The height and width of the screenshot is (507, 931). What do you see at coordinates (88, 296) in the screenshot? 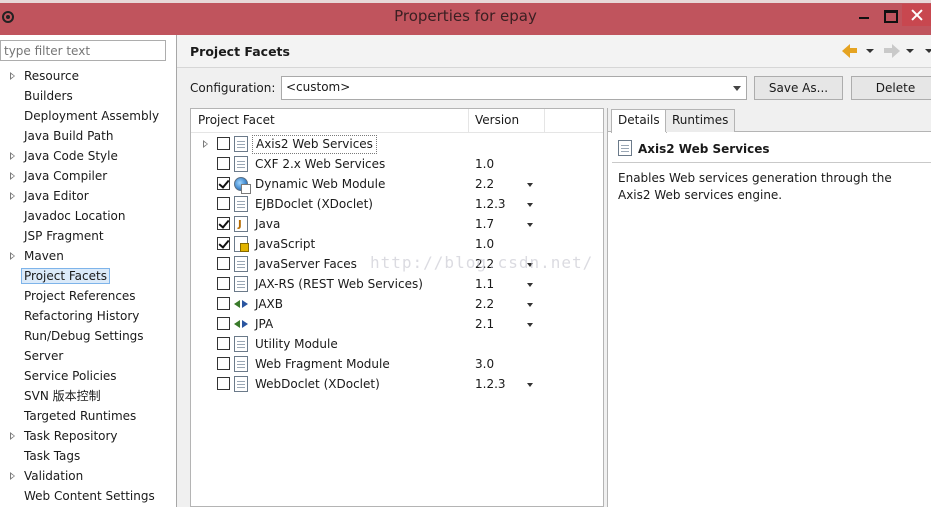
I see `sidebar-item-project-references: Project References` at bounding box center [88, 296].